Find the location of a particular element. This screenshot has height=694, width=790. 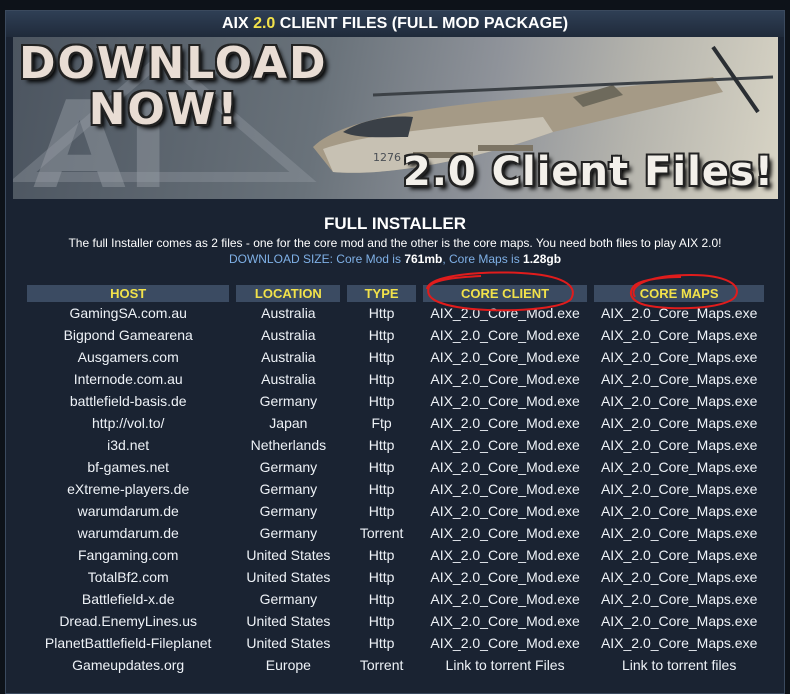

headline-line2: NOW! is located at coordinates (164, 109).